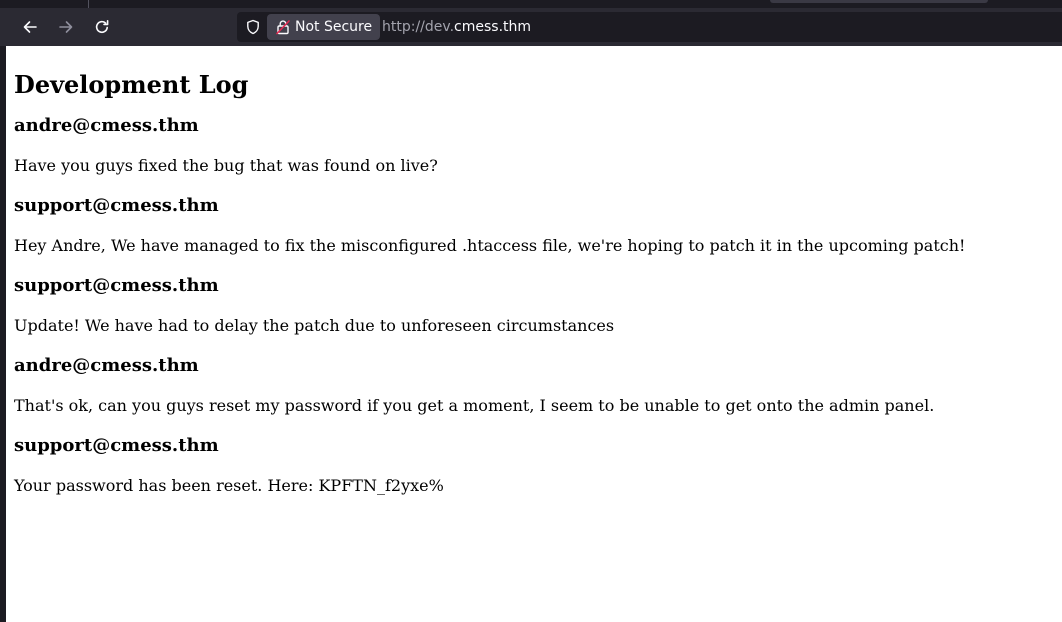 The image size is (1062, 622). Describe the element at coordinates (283, 27) in the screenshot. I see `insecure-lock-icon` at that location.